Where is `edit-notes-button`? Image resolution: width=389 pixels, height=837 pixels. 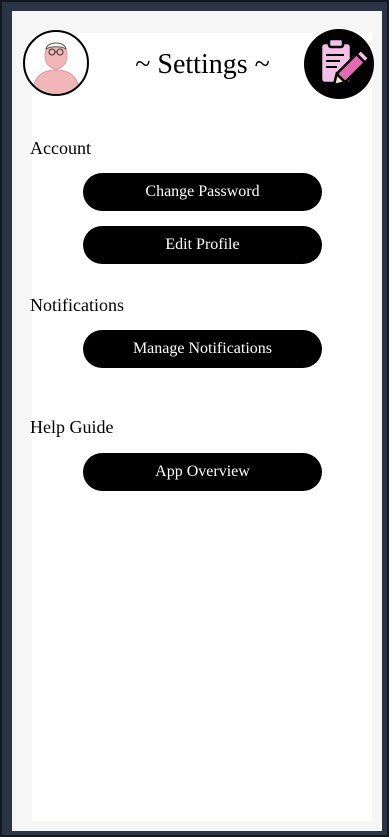
edit-notes-button is located at coordinates (339, 64).